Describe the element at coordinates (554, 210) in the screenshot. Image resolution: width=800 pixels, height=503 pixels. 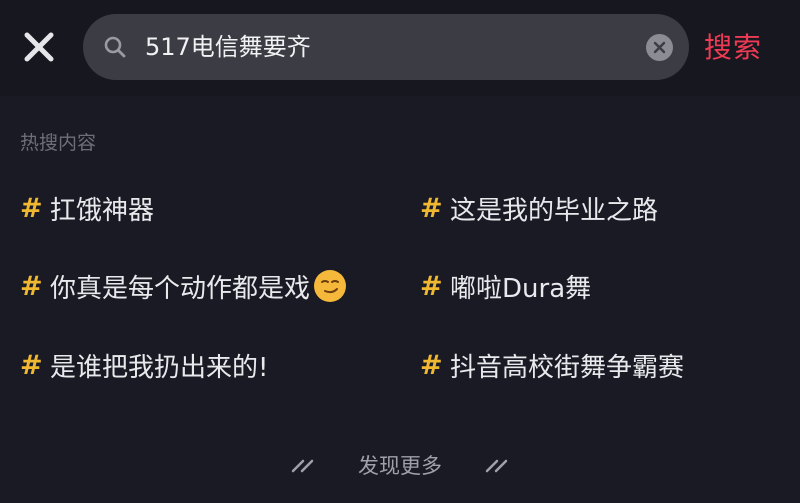
I see `hot-topic-label: 这是我的毕业之路` at that location.